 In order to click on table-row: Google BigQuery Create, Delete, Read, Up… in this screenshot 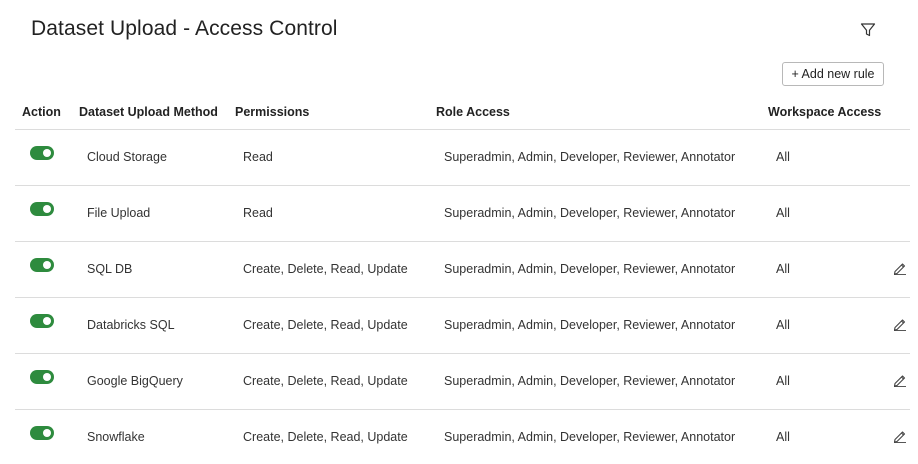, I will do `click(462, 382)`.